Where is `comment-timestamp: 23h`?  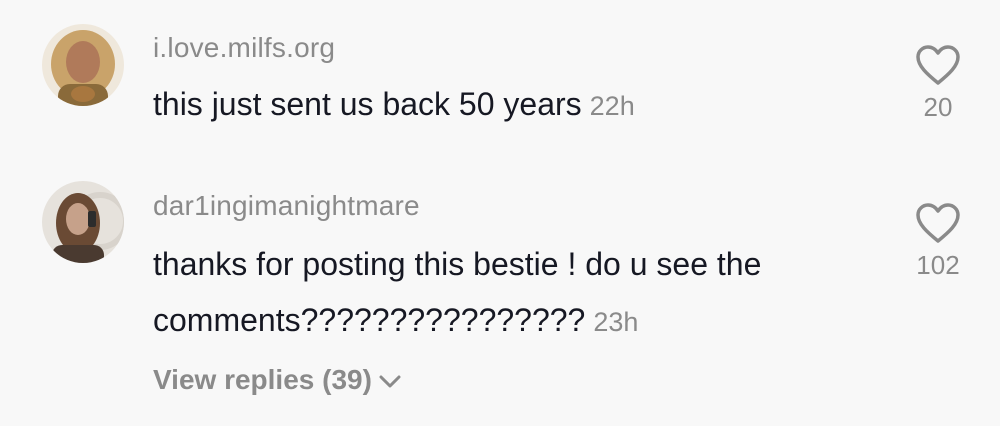
comment-timestamp: 23h is located at coordinates (616, 322).